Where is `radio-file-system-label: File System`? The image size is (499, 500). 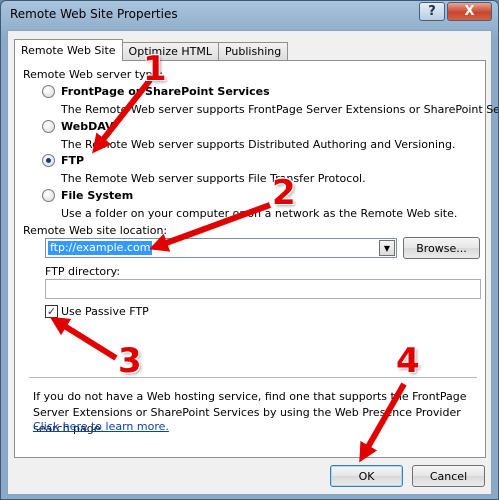
radio-file-system-label: File System is located at coordinates (97, 195).